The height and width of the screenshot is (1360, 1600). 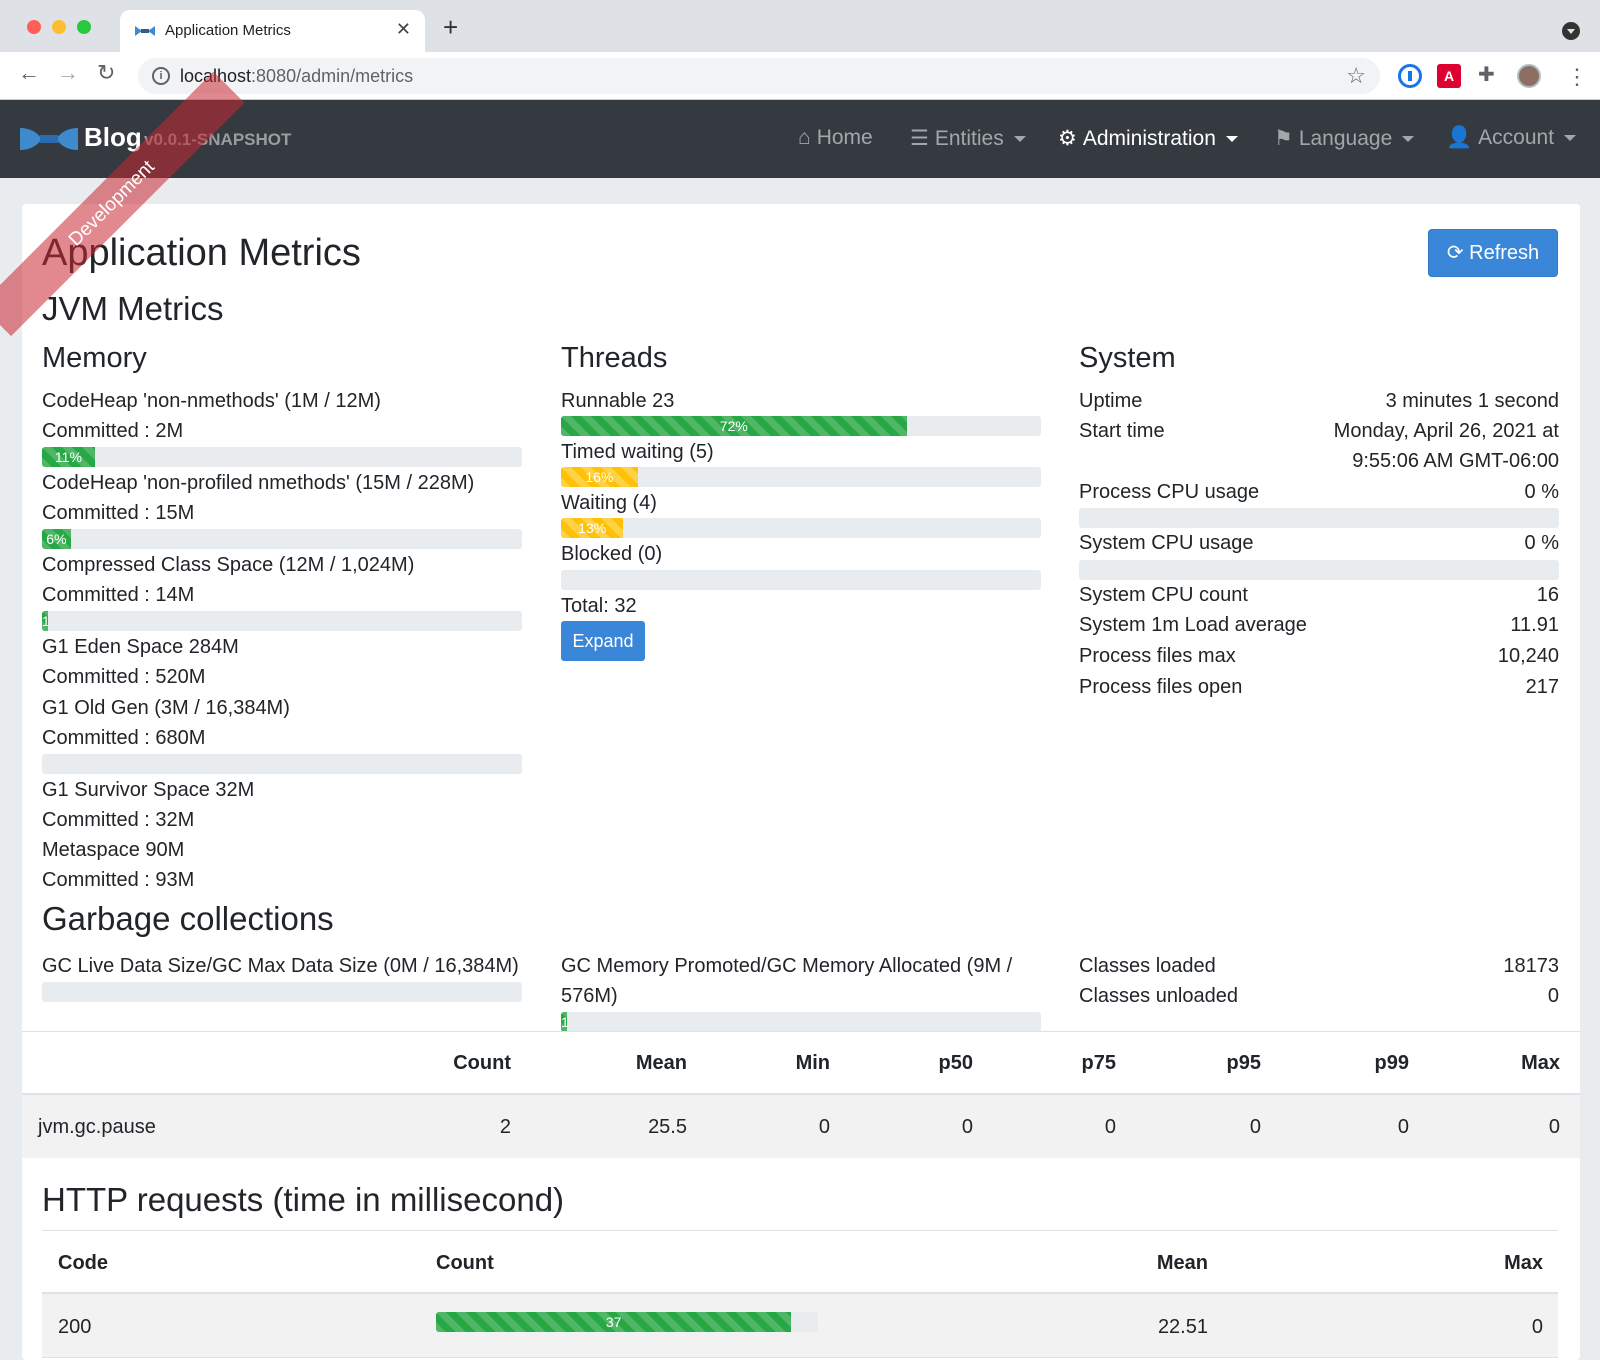 I want to click on gc-row-p75: 0, so click(x=1110, y=1127).